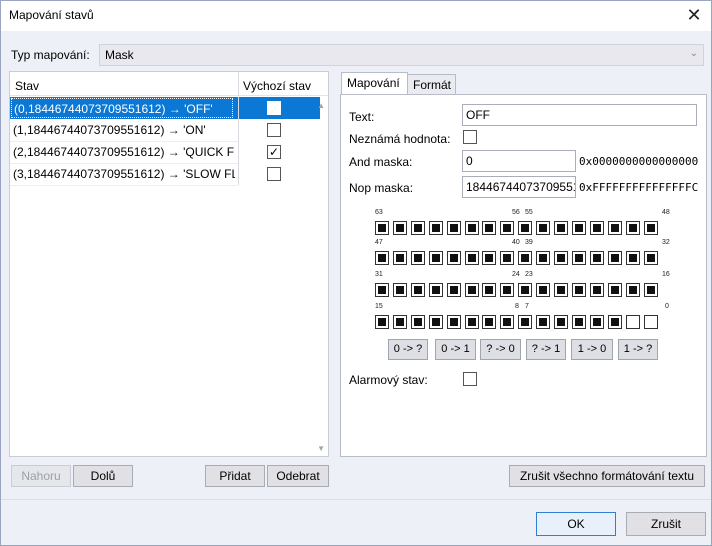 The width and height of the screenshot is (712, 546). I want to click on alarm-state-checkbox, so click(470, 379).